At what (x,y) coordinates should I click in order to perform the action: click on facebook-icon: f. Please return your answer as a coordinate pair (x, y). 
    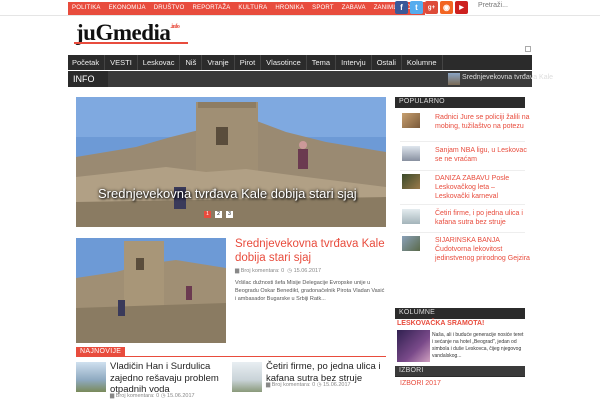
    Looking at the image, I should click on (401, 7).